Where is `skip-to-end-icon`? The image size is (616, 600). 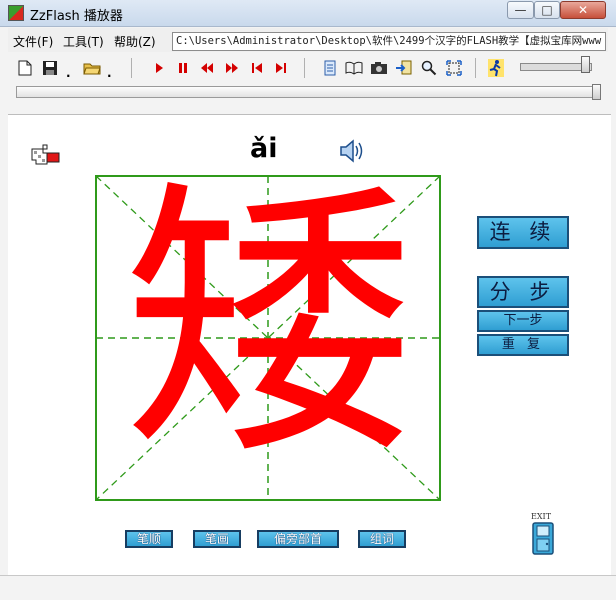
skip-to-end-icon is located at coordinates (281, 68).